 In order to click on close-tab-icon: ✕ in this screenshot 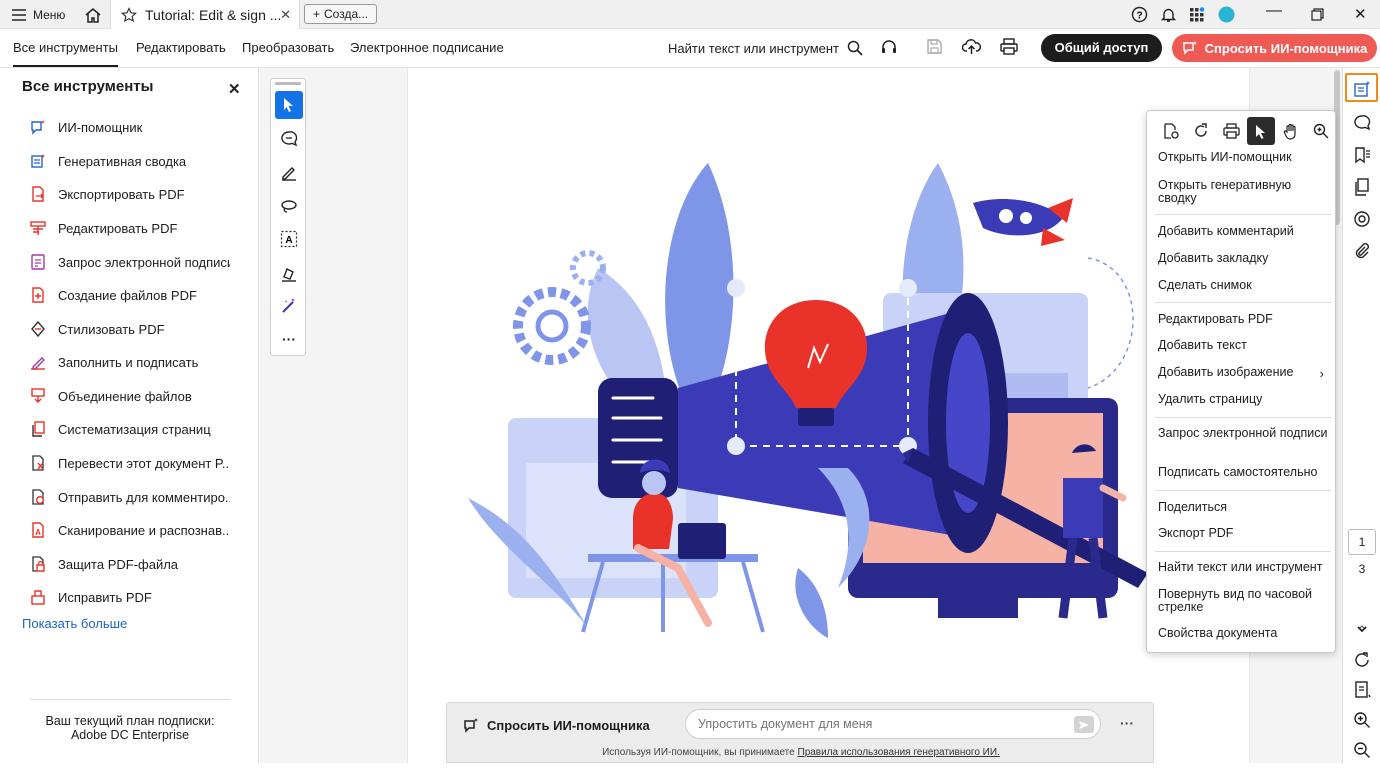, I will do `click(285, 15)`.